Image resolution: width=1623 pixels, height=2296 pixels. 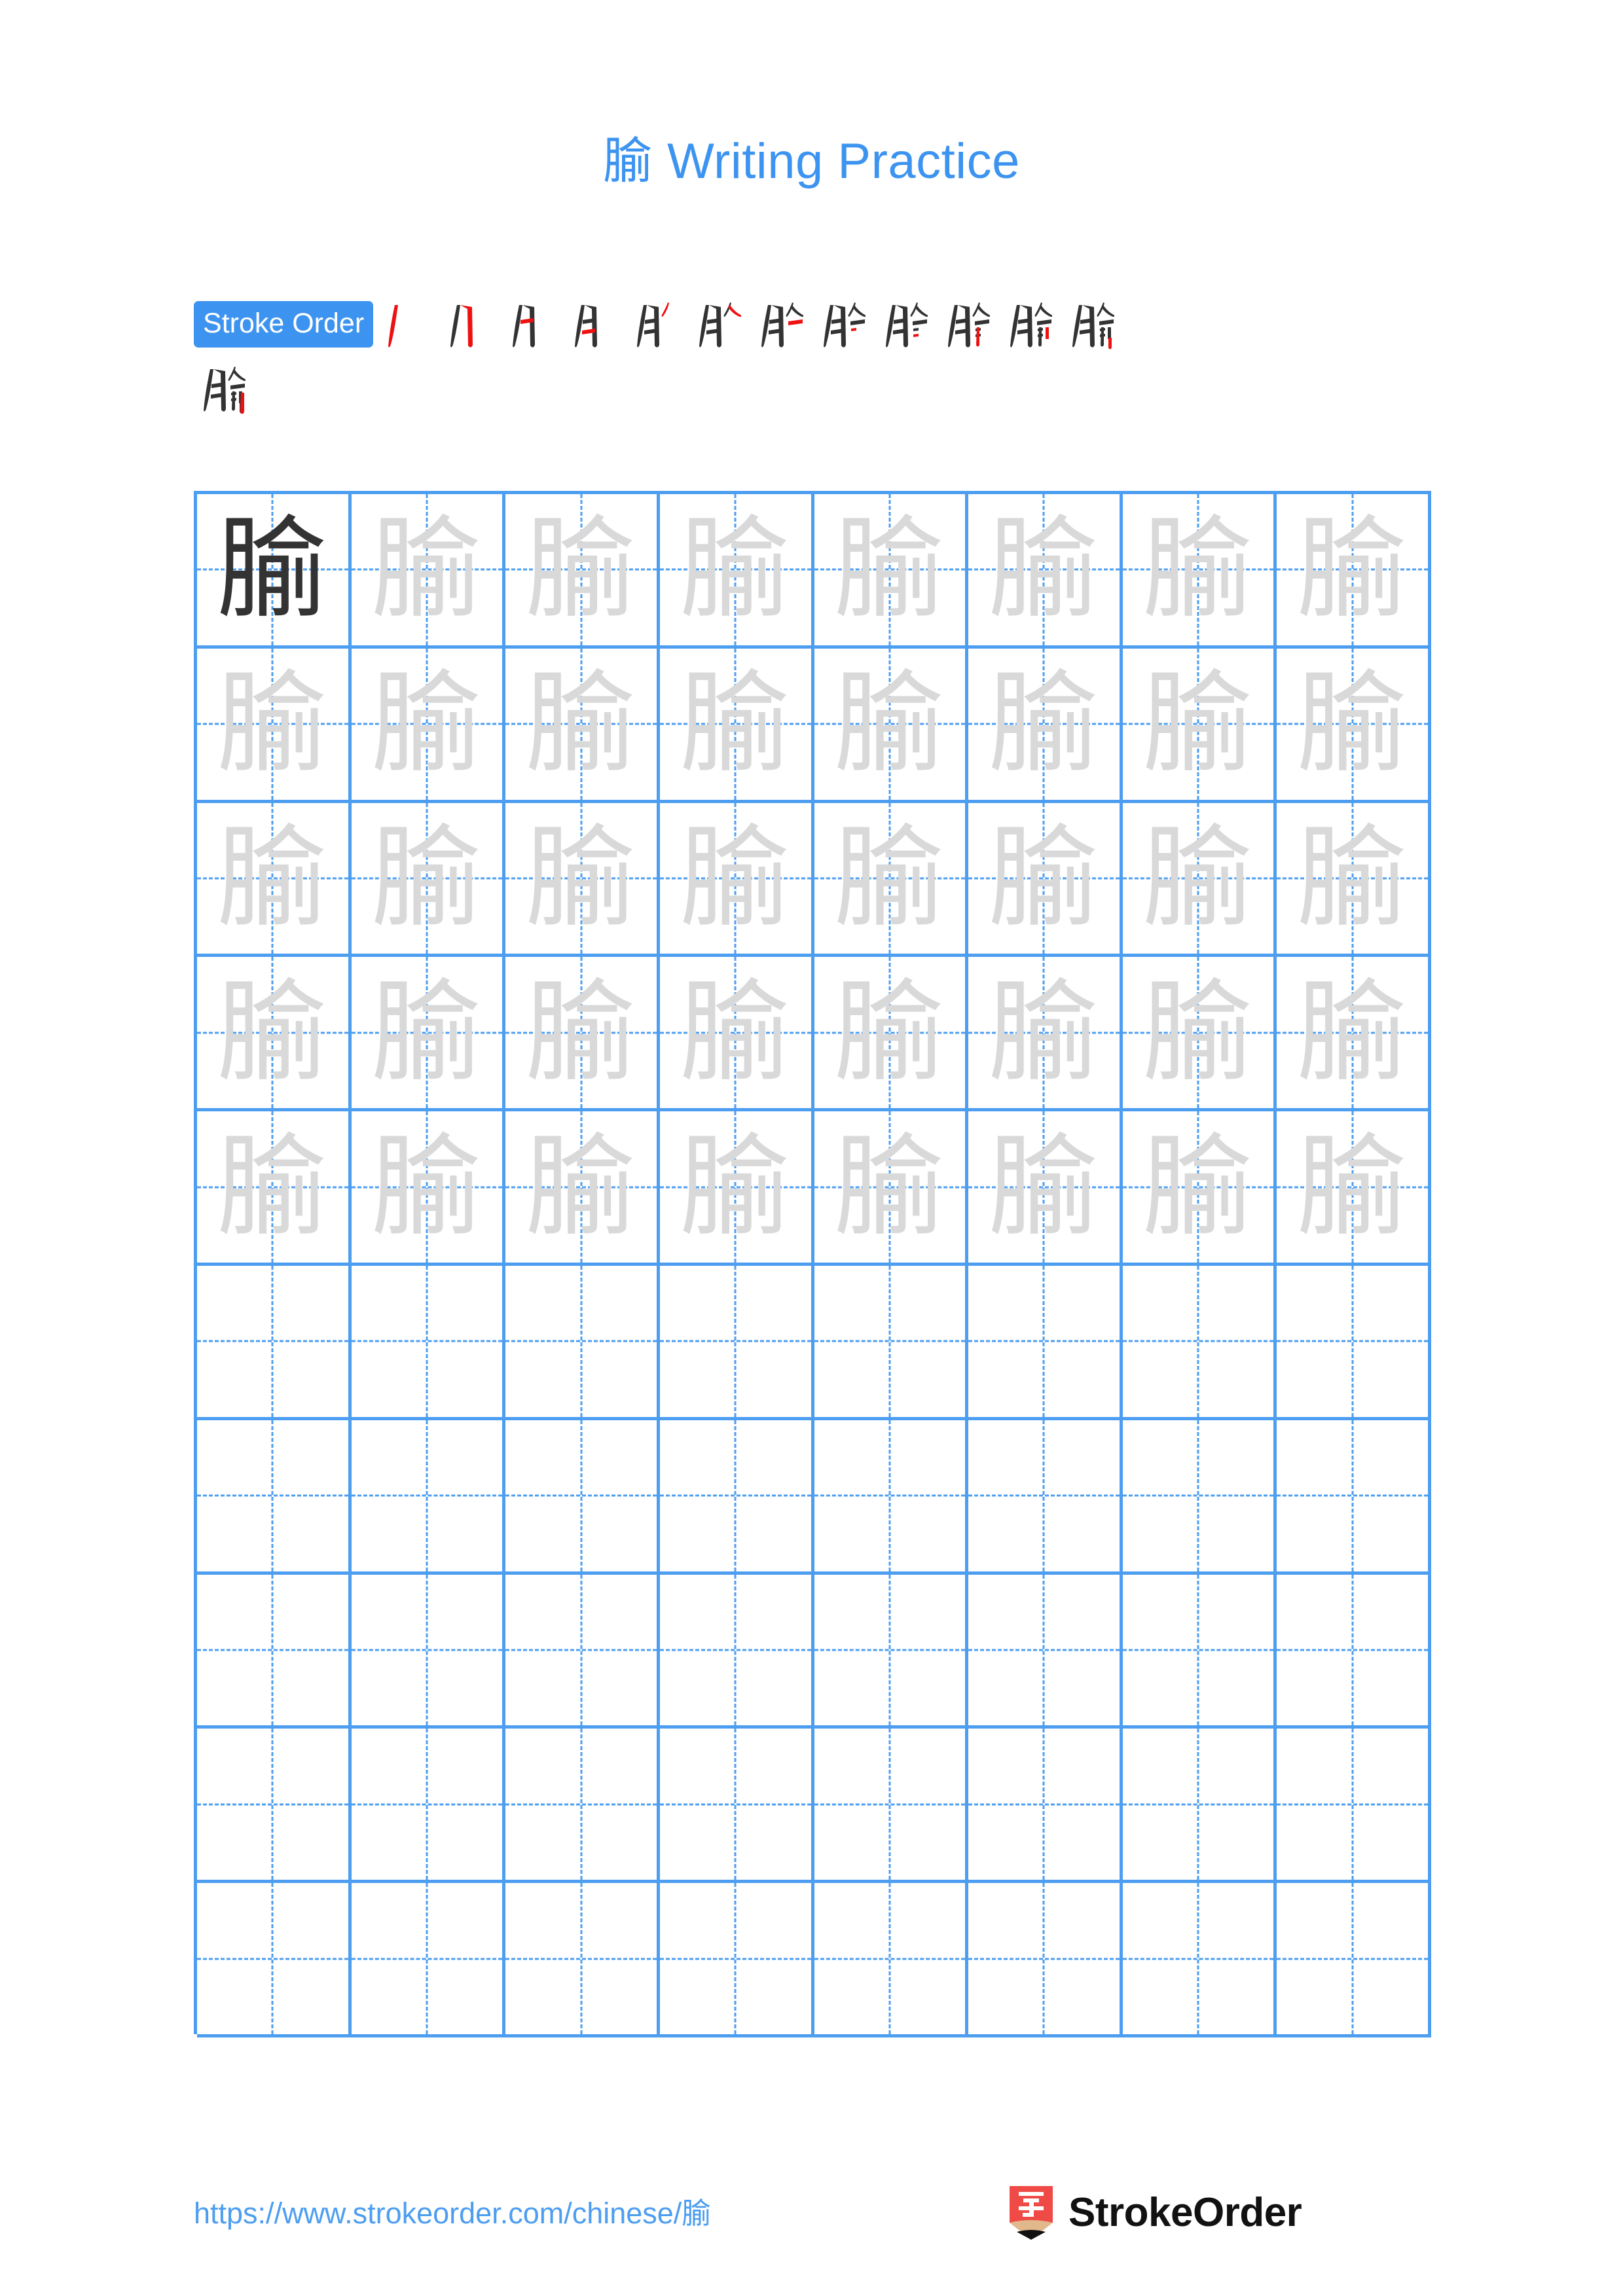 I want to click on practice-cell-model: 腧, so click(x=274, y=571).